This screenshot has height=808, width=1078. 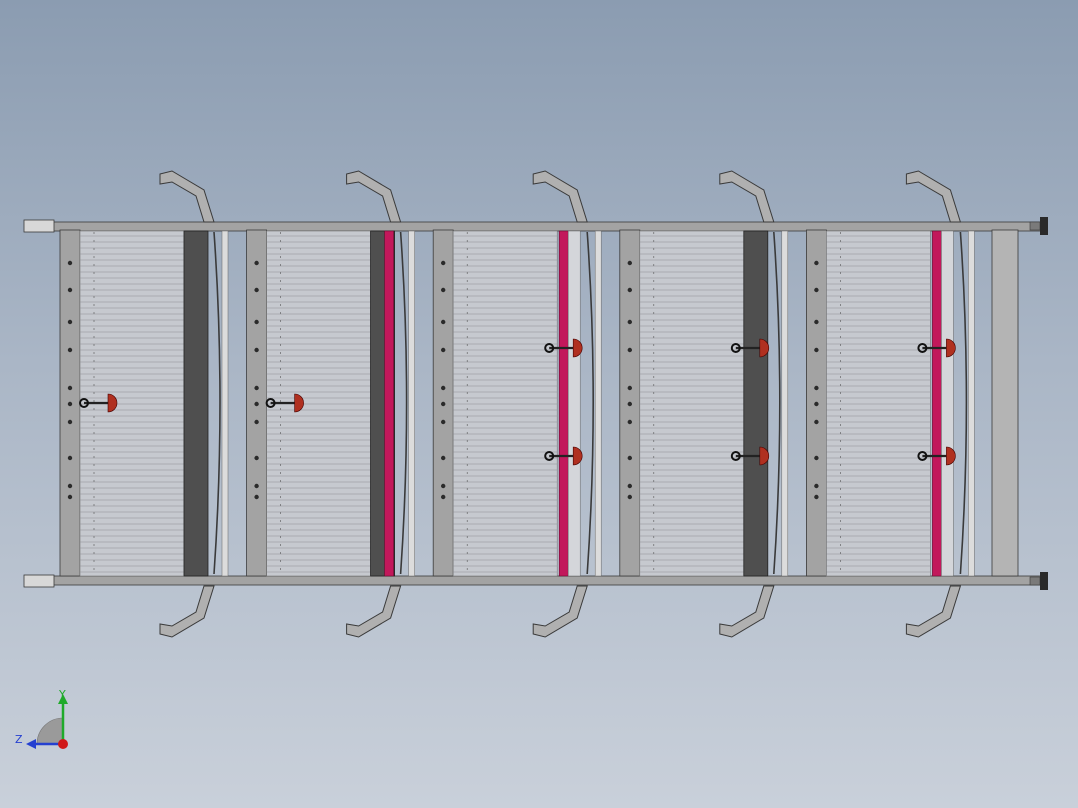 I want to click on triad-x-axis-dot, so click(x=63, y=744).